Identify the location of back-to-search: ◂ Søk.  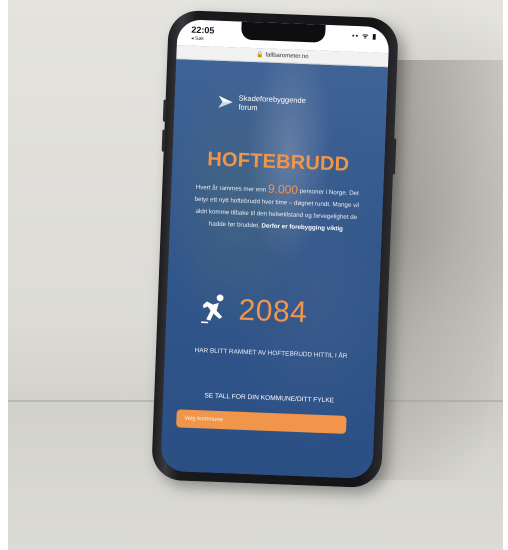
(197, 39).